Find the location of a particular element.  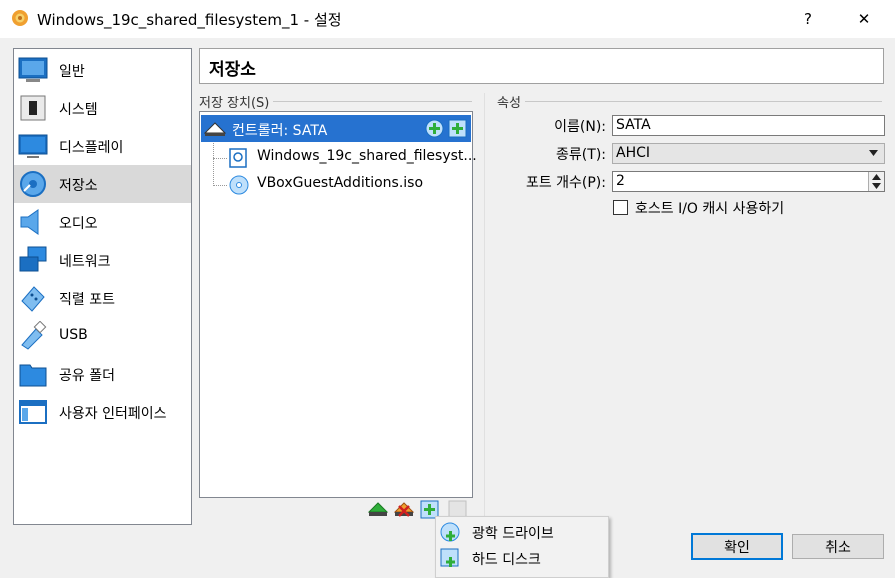

menu-item-hard-disk: 하드 디스크 is located at coordinates (522, 558).